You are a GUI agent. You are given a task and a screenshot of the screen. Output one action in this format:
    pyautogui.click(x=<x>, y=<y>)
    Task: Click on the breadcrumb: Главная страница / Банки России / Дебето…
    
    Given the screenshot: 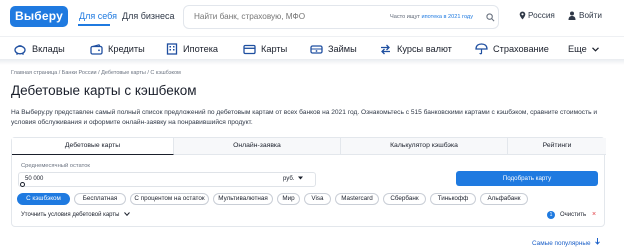 What is the action you would take?
    pyautogui.click(x=96, y=73)
    